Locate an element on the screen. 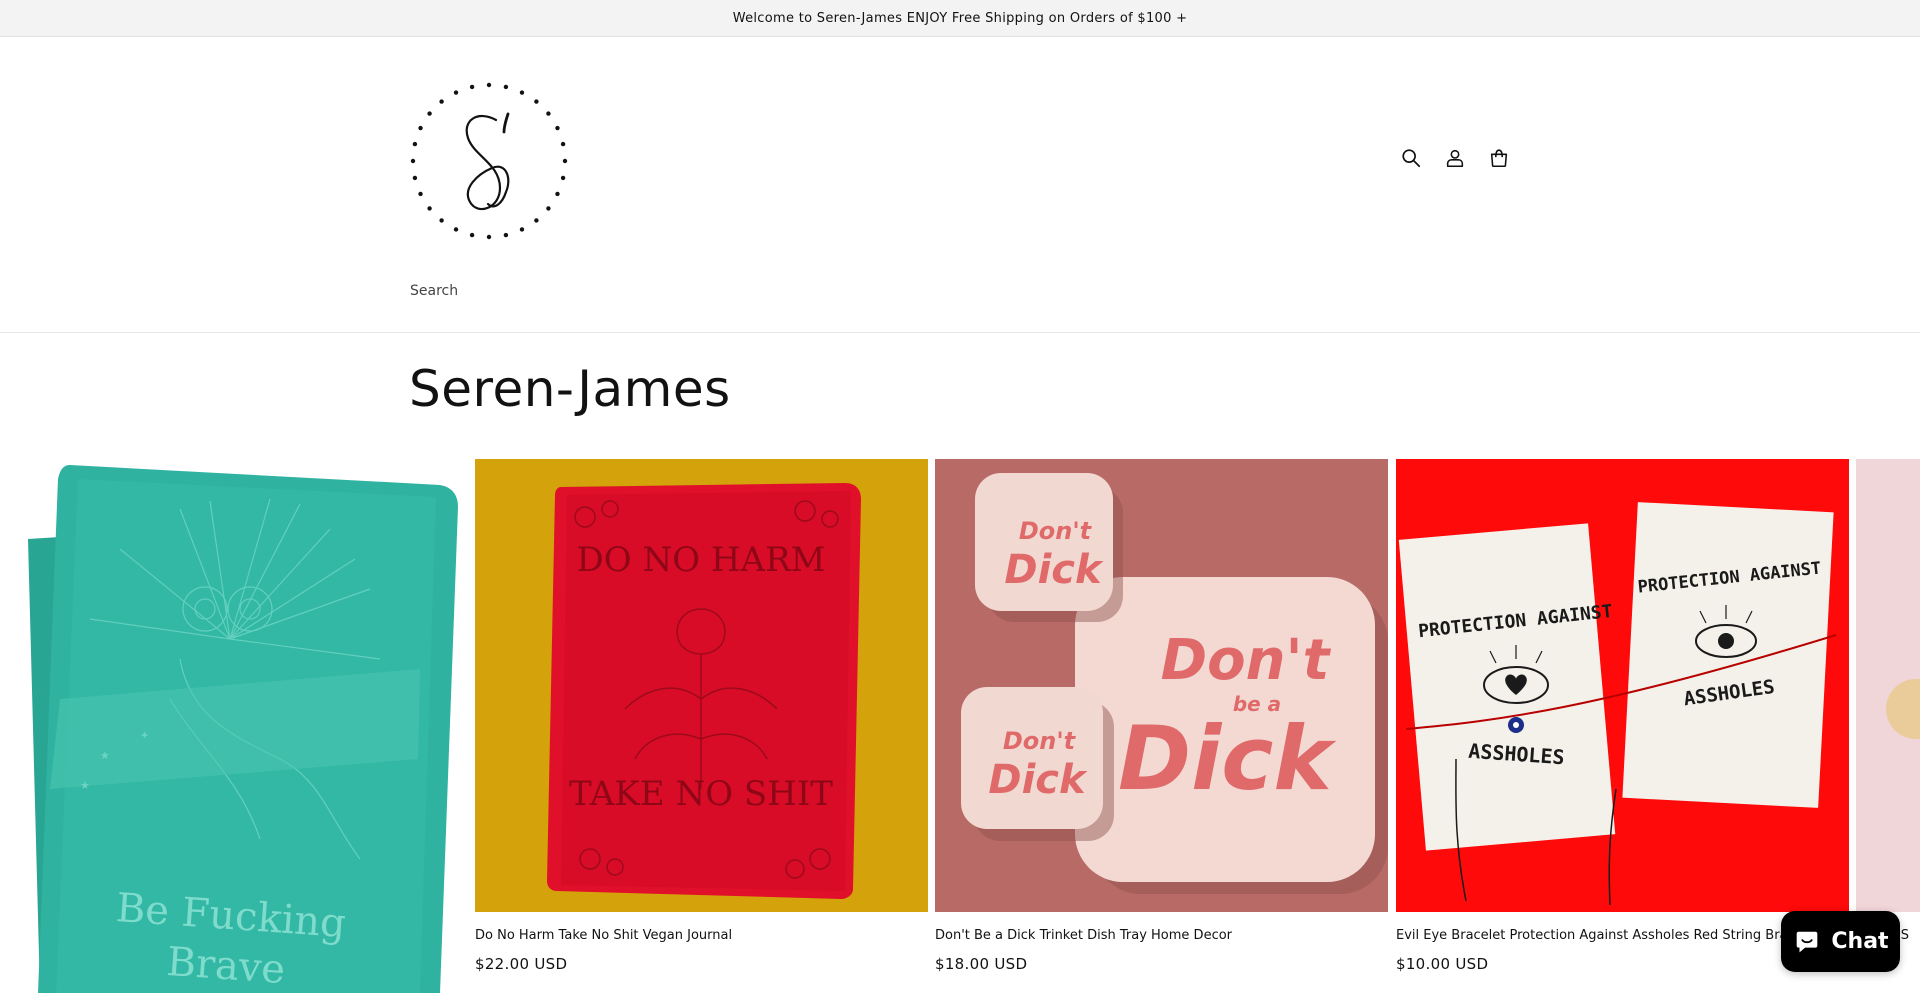 This screenshot has height=993, width=1920. cart-icon is located at coordinates (1498, 157).